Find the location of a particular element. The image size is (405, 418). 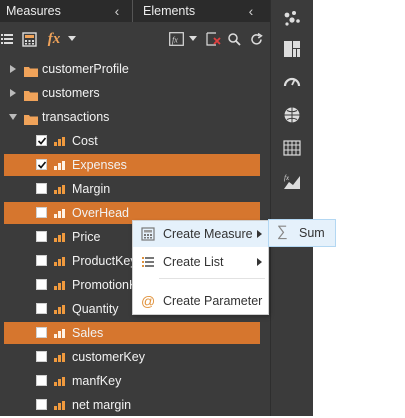

measure-label: ProductKey is located at coordinates (104, 261).